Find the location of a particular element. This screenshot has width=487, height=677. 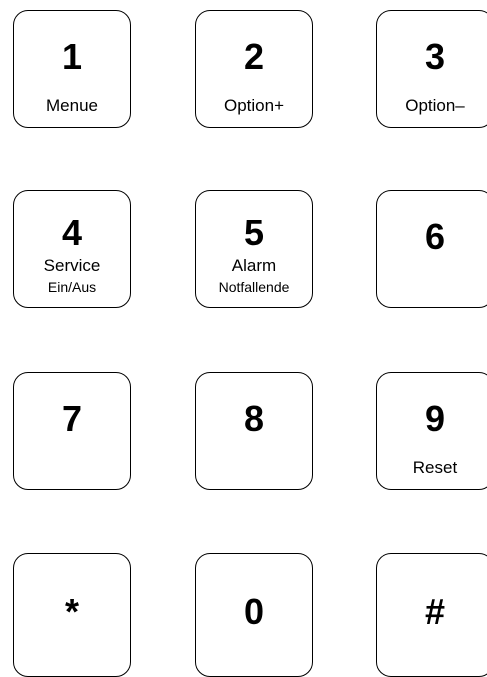

key-6-button: 6 is located at coordinates (431, 249).